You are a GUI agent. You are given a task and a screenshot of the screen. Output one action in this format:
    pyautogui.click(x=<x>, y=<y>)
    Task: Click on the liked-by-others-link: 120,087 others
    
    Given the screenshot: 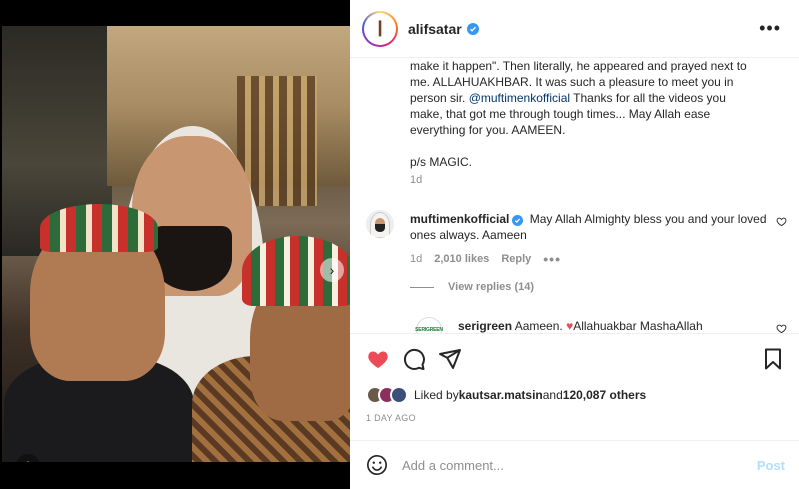 What is the action you would take?
    pyautogui.click(x=604, y=395)
    